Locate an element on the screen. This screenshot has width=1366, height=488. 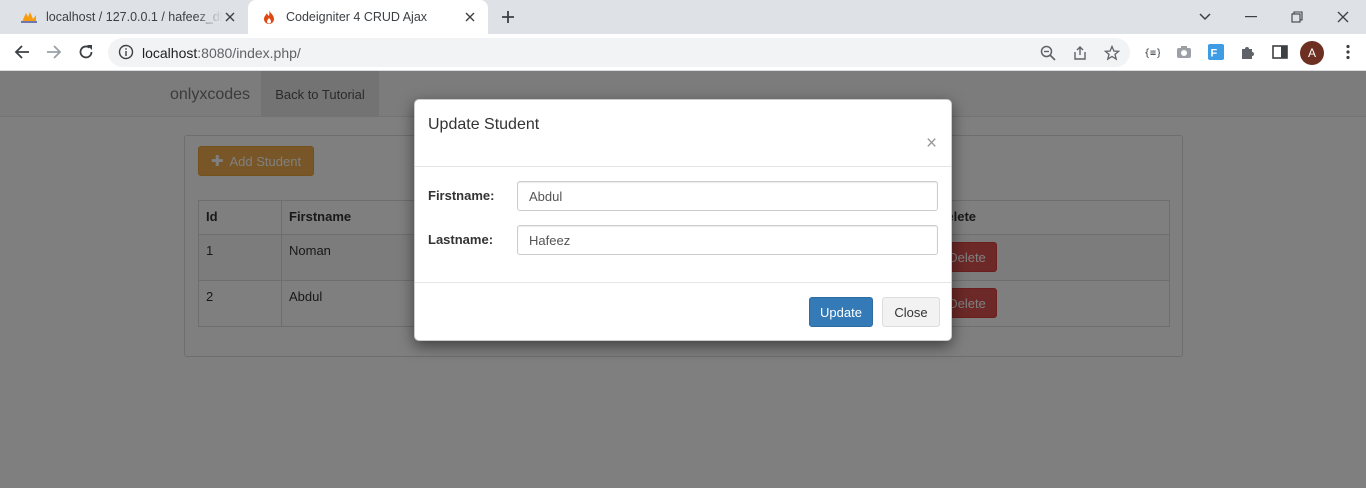
browser-tab-codeigniter: Codeigniter 4 CRUD Ajax is located at coordinates (368, 17).